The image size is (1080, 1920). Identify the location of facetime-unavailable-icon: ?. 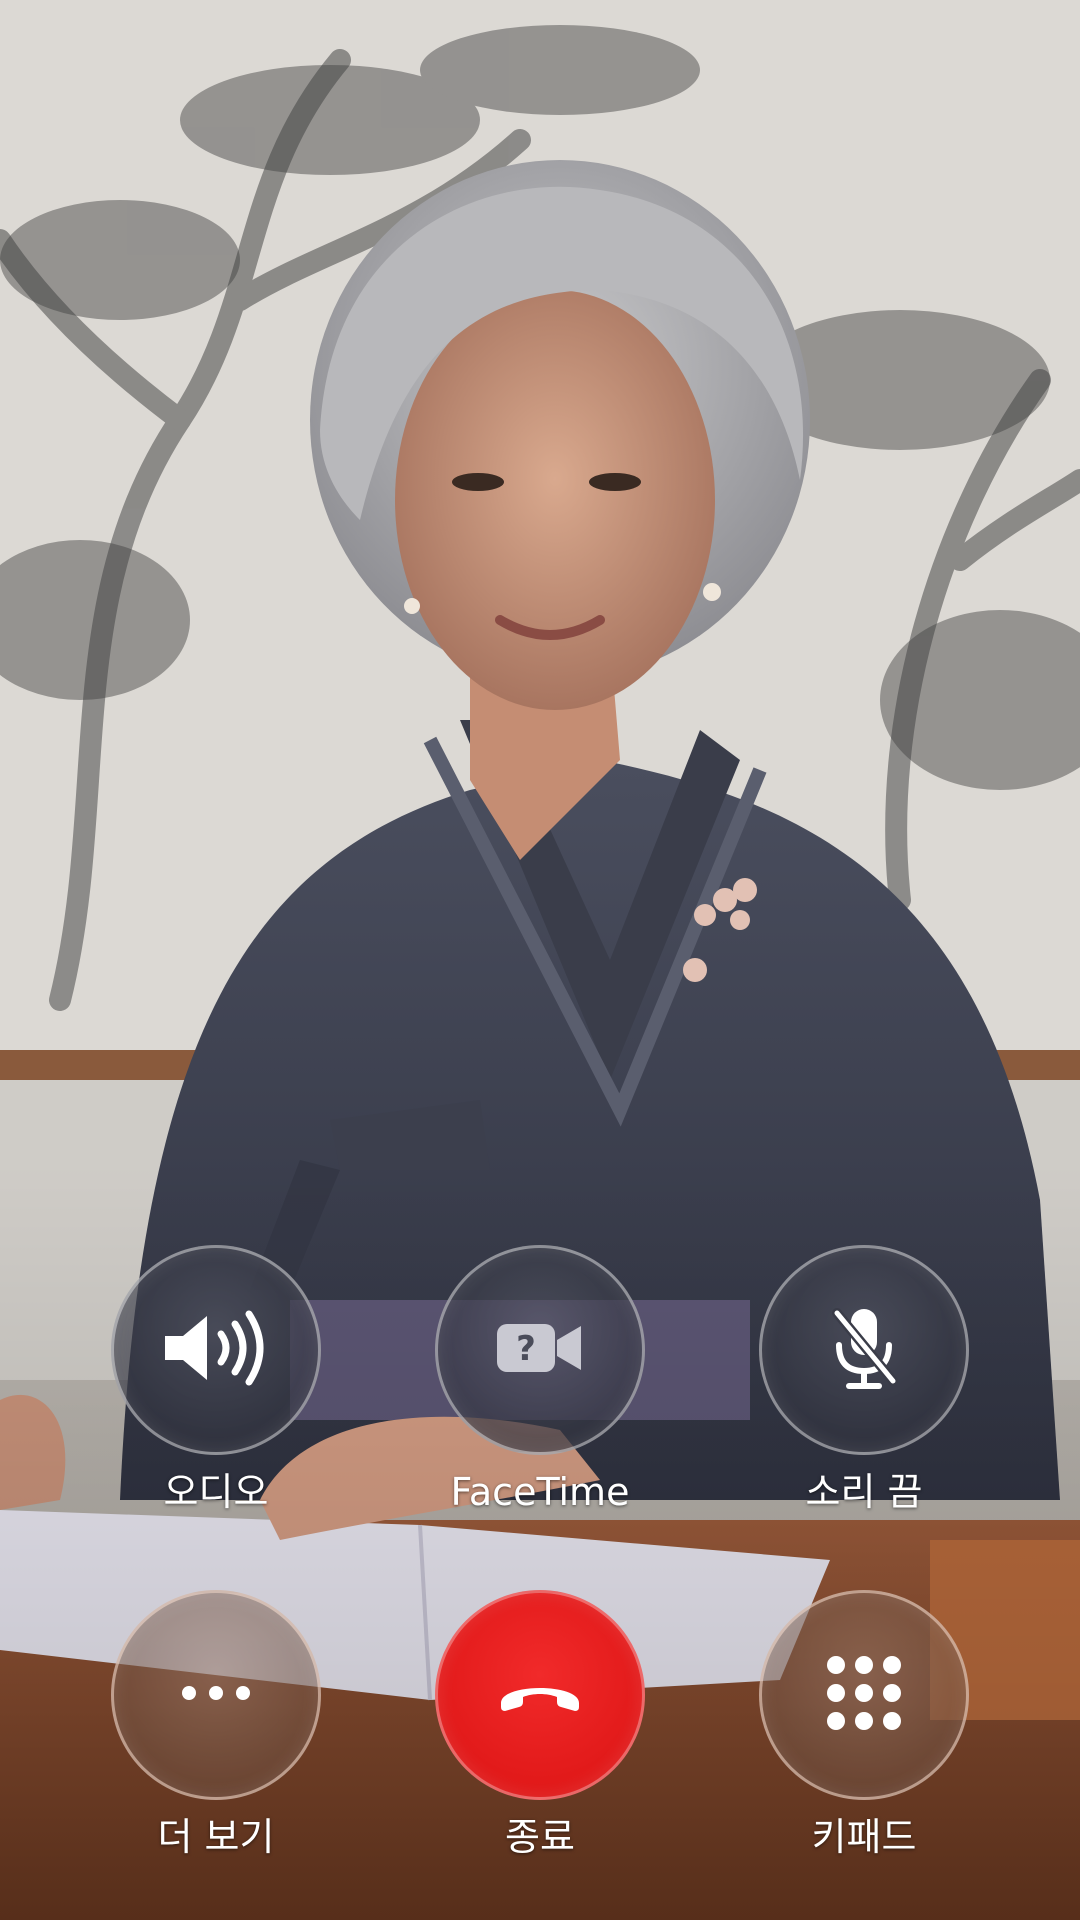
(540, 1350).